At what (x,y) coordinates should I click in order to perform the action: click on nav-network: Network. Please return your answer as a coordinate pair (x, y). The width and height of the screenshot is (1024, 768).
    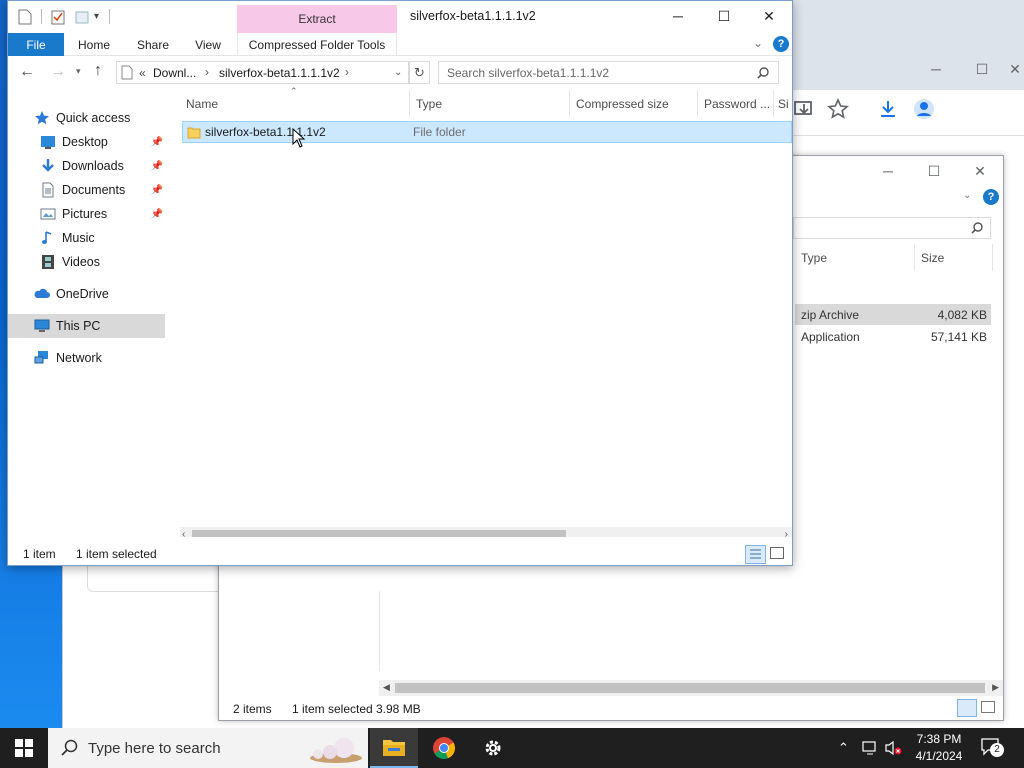
    Looking at the image, I should click on (86, 358).